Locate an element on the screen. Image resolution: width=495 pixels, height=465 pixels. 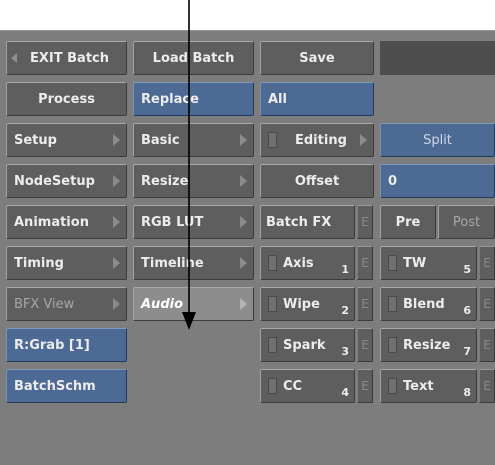
text-label: Text is located at coordinates (418, 386).